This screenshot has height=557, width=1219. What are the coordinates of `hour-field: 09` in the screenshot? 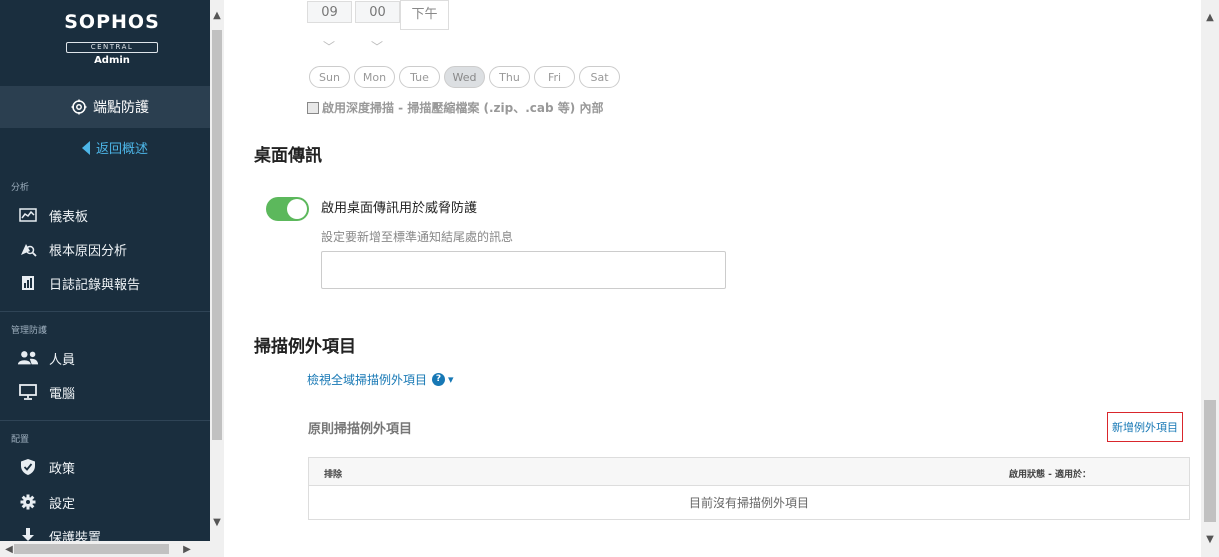 It's located at (329, 12).